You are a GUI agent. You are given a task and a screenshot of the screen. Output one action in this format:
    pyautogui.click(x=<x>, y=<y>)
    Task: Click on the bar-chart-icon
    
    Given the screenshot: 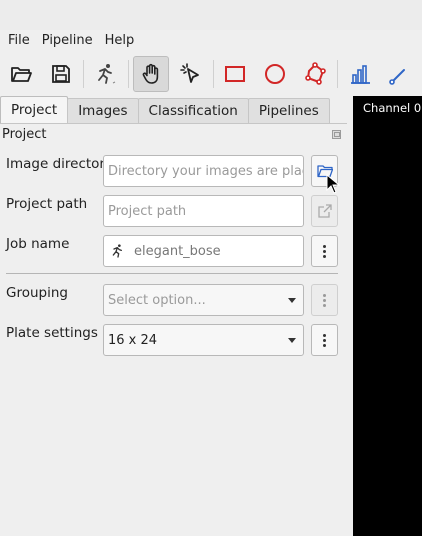 What is the action you would take?
    pyautogui.click(x=361, y=74)
    